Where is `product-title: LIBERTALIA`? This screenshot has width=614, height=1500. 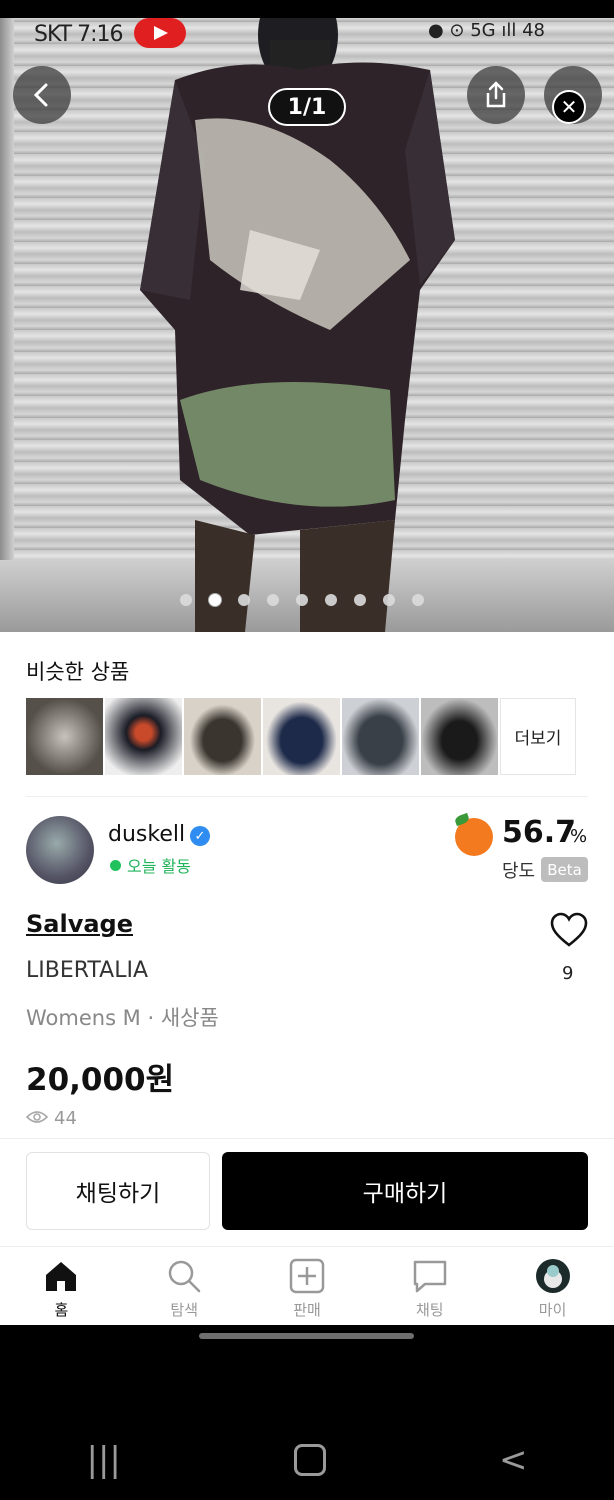
product-title: LIBERTALIA is located at coordinates (87, 970).